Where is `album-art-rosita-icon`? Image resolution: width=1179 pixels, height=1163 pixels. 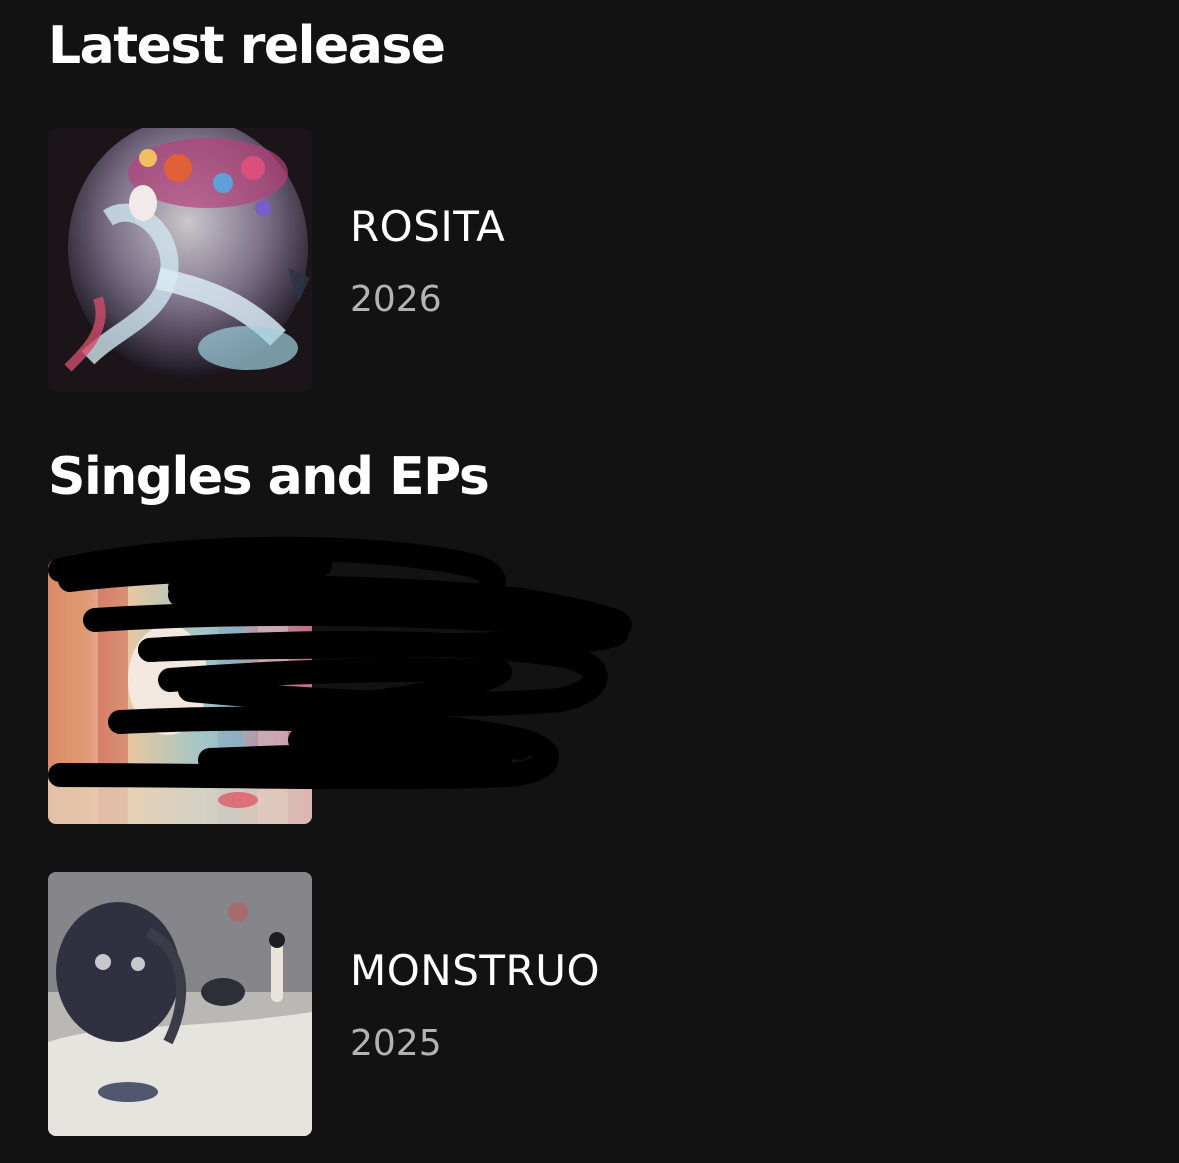 album-art-rosita-icon is located at coordinates (180, 260).